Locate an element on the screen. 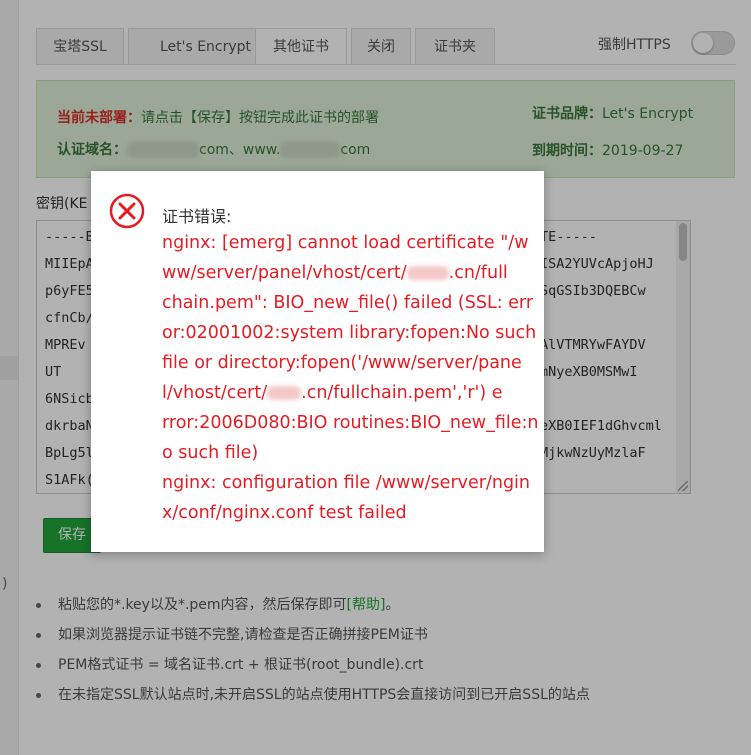 This screenshot has height=755, width=751. message-text: l/vhost/cert/ is located at coordinates (215, 393).